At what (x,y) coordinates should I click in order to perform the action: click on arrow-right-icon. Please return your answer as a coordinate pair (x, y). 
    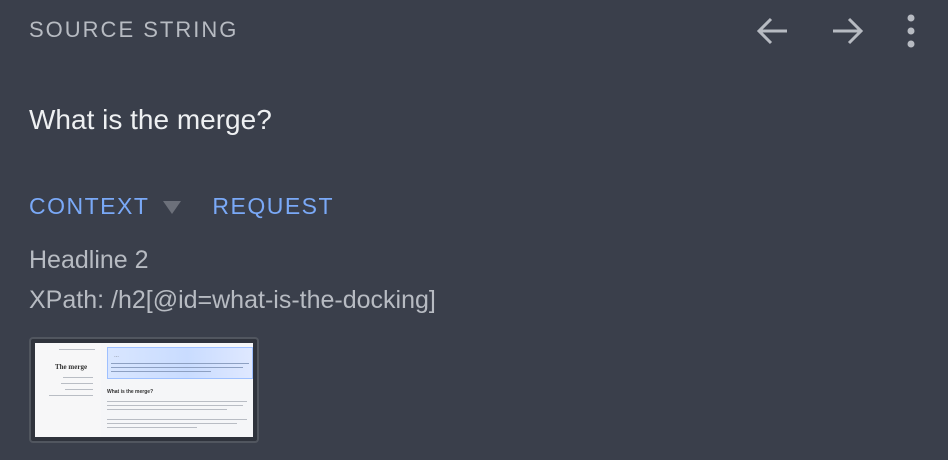
    Looking at the image, I should click on (848, 31).